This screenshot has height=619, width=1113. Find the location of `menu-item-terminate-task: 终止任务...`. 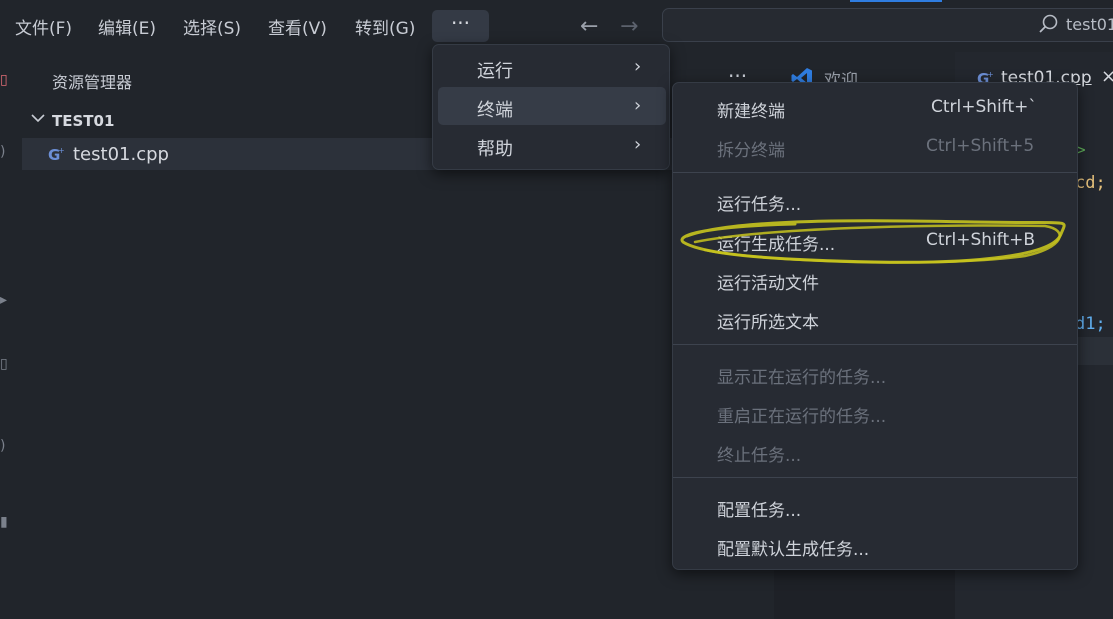

menu-item-terminate-task: 终止任务... is located at coordinates (759, 453).